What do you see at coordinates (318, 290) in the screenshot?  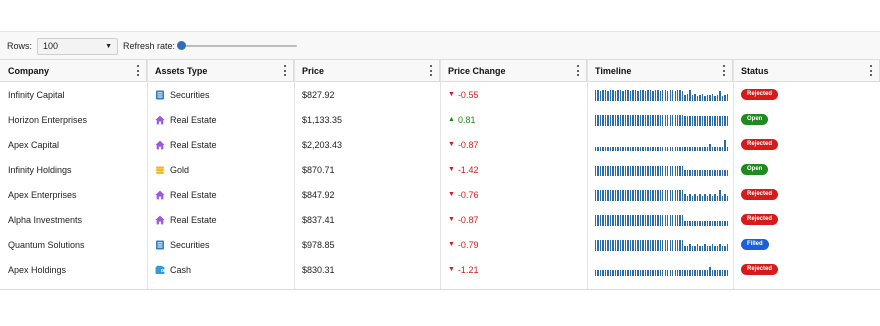 I see `price-value: $920.63` at bounding box center [318, 290].